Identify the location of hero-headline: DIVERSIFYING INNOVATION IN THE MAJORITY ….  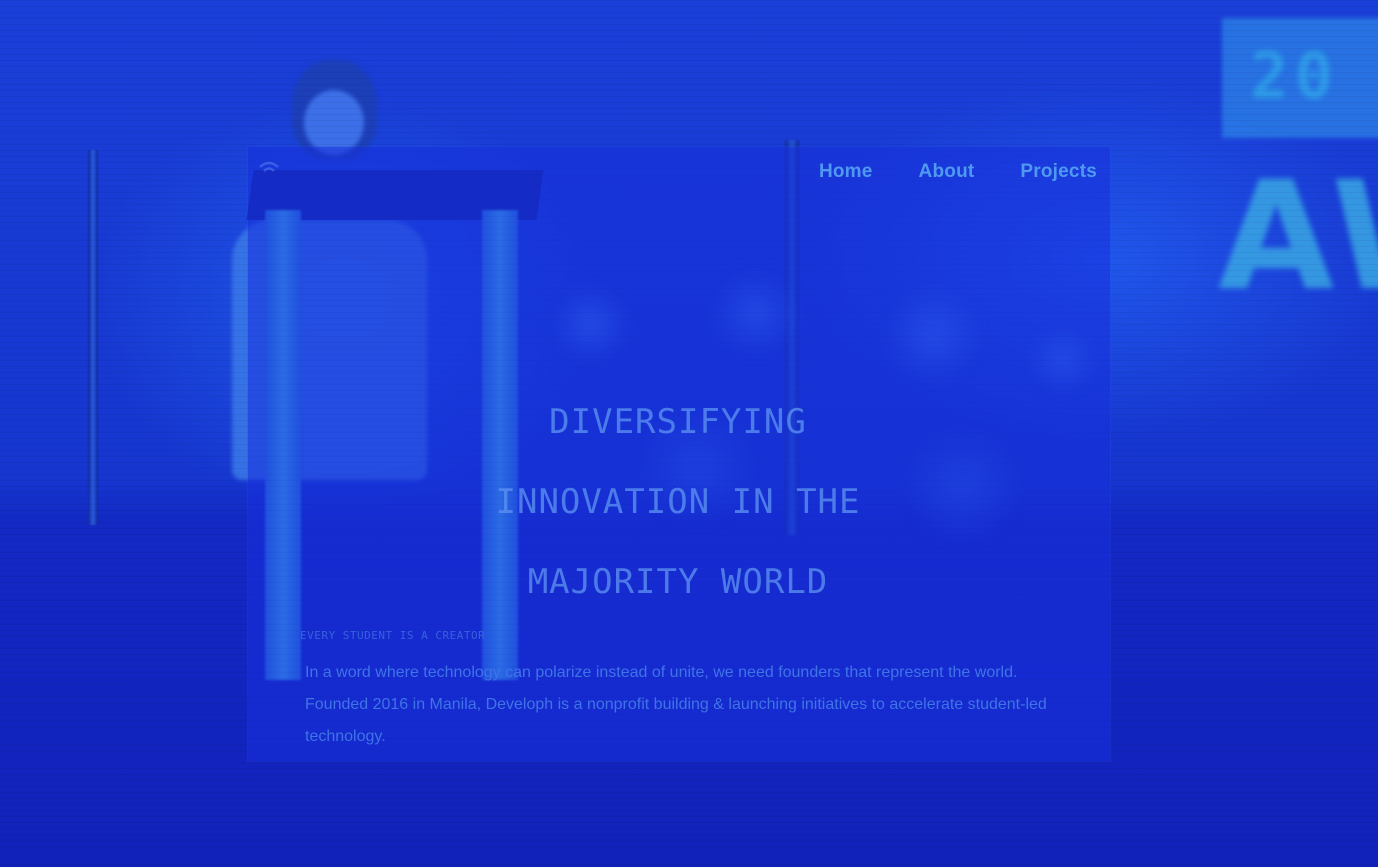
(678, 502).